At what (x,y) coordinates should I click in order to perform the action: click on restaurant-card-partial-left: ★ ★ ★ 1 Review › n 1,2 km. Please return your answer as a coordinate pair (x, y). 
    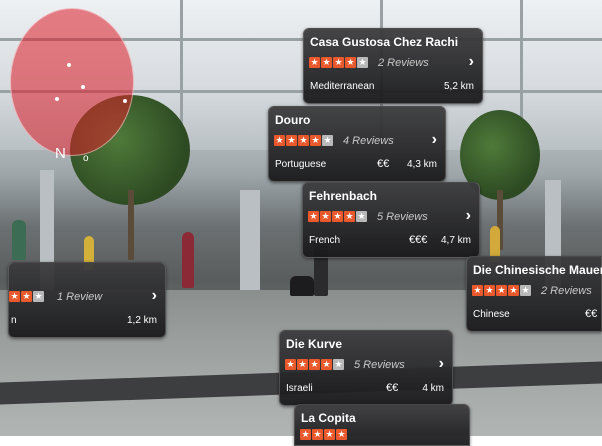
    Looking at the image, I should click on (87, 300).